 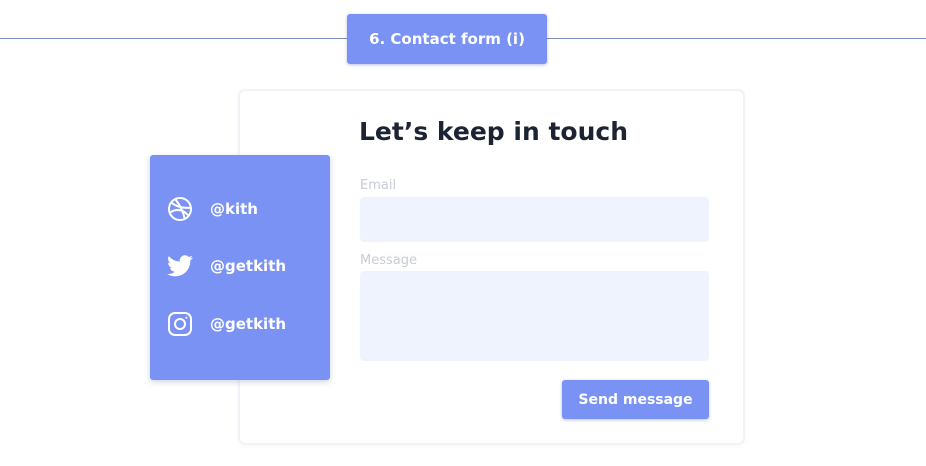 I want to click on social-item-dribbble: @kith, so click(x=212, y=209).